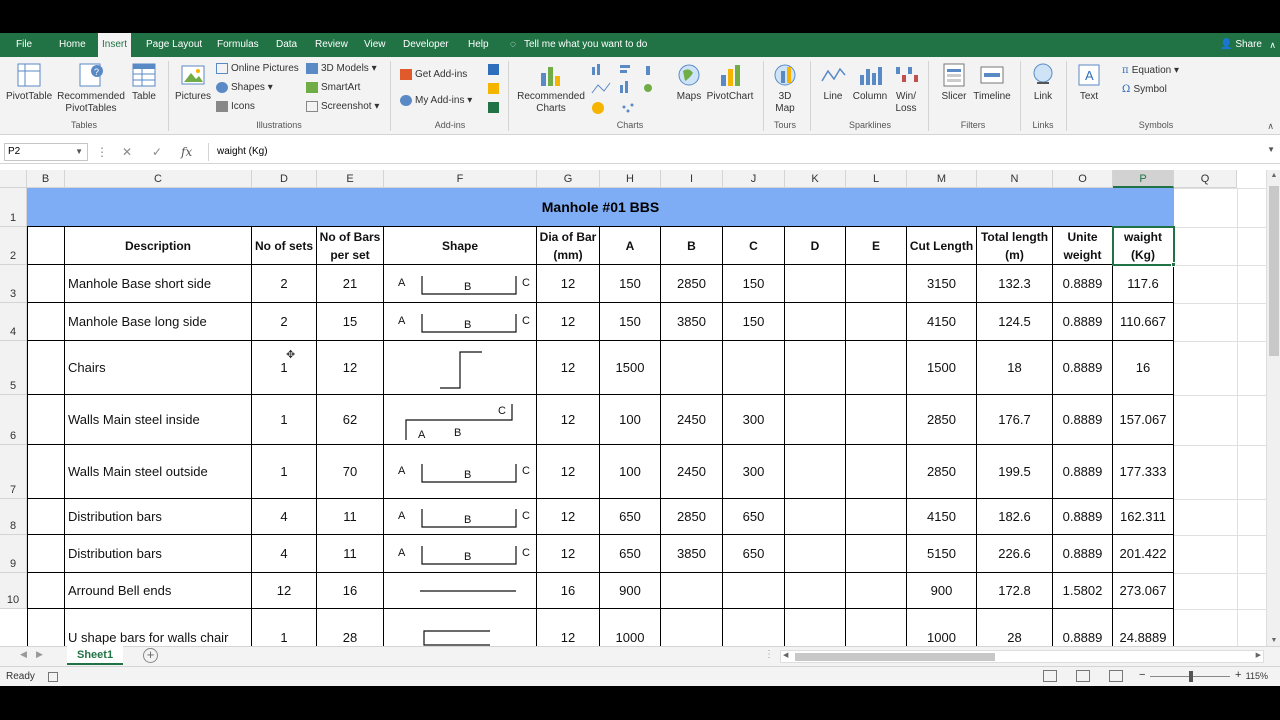 The width and height of the screenshot is (1280, 720). I want to click on cell-weight: 117.6, so click(1143, 284).